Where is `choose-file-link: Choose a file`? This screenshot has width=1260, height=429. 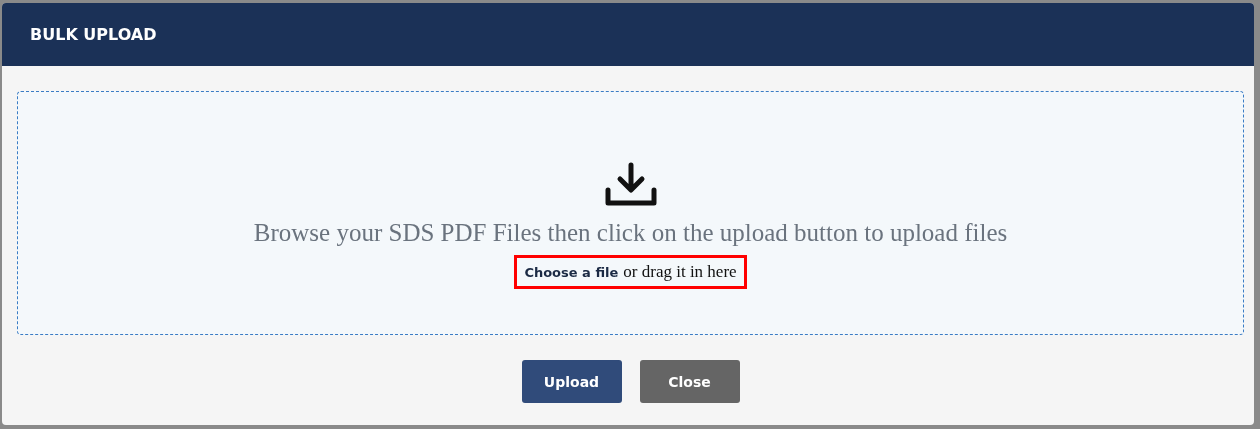
choose-file-link: Choose a file is located at coordinates (571, 272).